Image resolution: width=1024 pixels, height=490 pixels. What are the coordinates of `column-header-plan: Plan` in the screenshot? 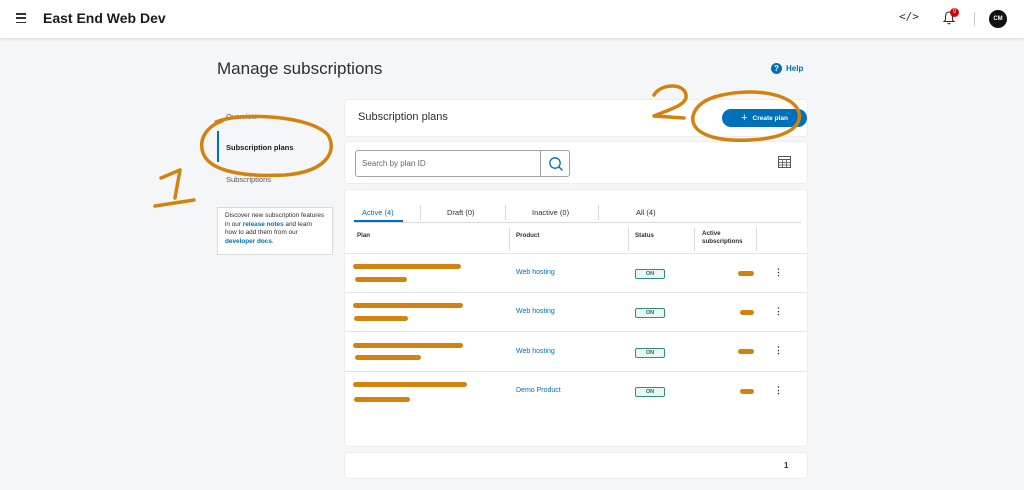 It's located at (363, 236).